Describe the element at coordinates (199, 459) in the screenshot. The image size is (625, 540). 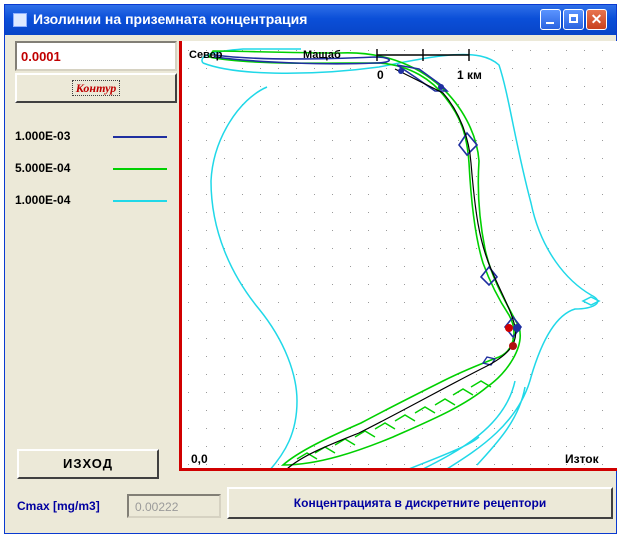
I see `origin-label: 0,0` at that location.